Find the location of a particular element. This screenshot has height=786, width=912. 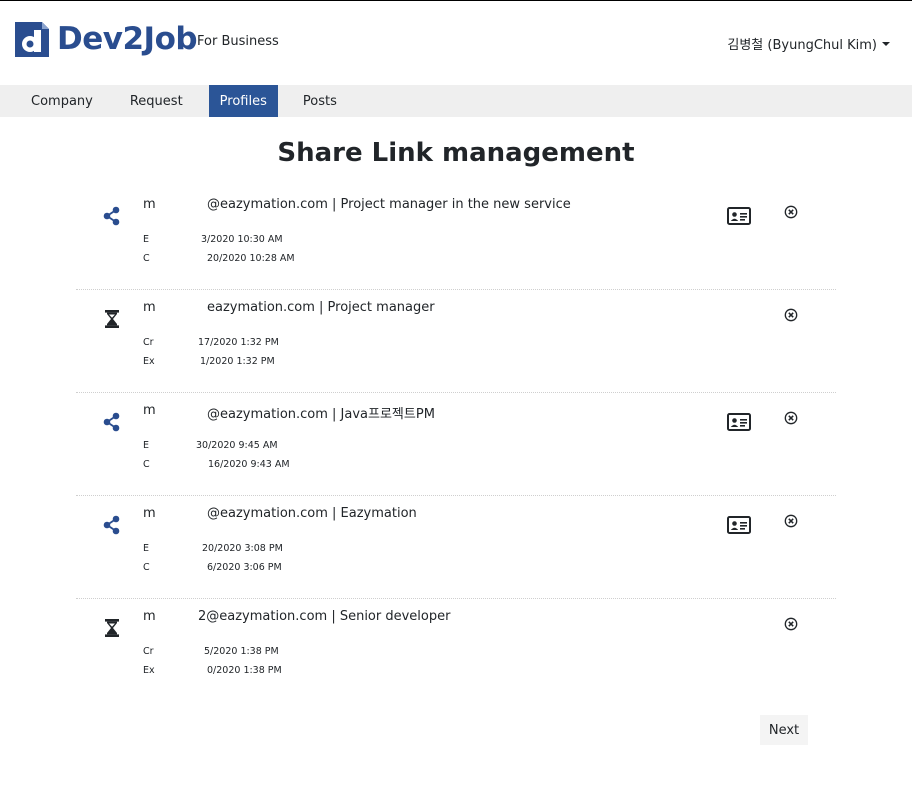

tab-request: Request is located at coordinates (156, 101).